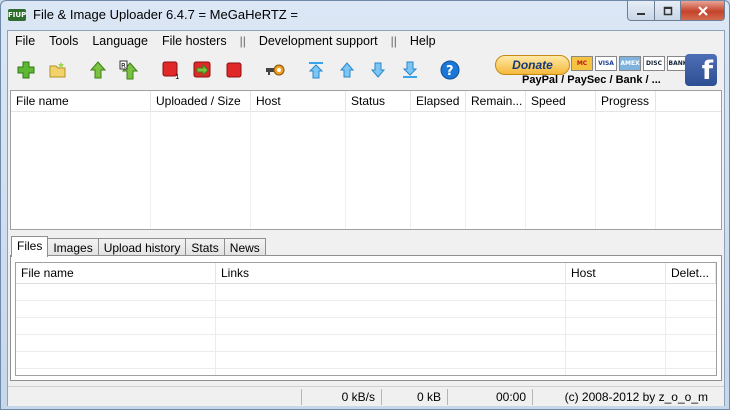 Image resolution: width=730 pixels, height=410 pixels. I want to click on maximize-button, so click(668, 11).